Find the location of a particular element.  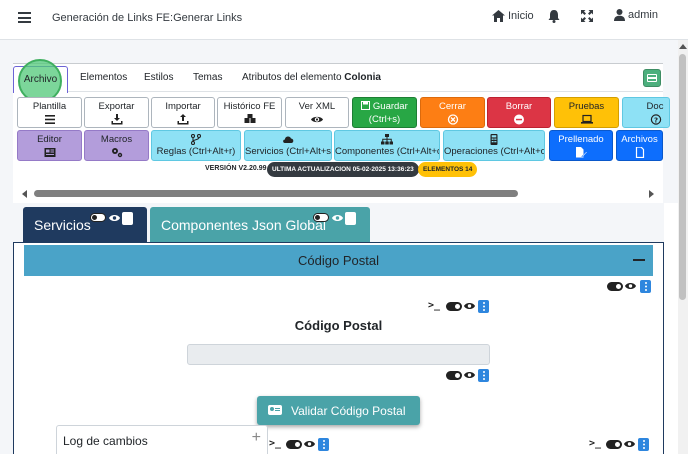

tab-archivo: Archivo is located at coordinates (40, 81).